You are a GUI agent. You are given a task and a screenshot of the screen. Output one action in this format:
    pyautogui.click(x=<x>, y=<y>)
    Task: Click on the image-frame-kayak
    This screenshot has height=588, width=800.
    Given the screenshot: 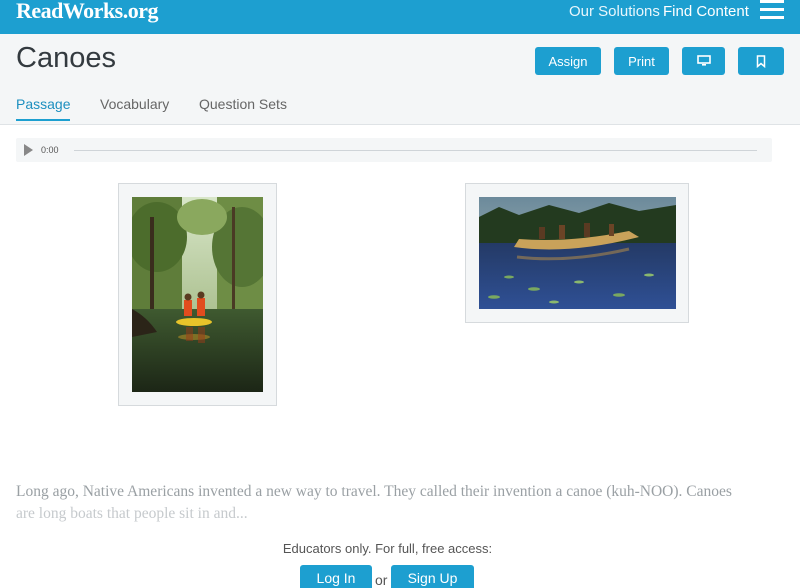 What is the action you would take?
    pyautogui.click(x=197, y=294)
    